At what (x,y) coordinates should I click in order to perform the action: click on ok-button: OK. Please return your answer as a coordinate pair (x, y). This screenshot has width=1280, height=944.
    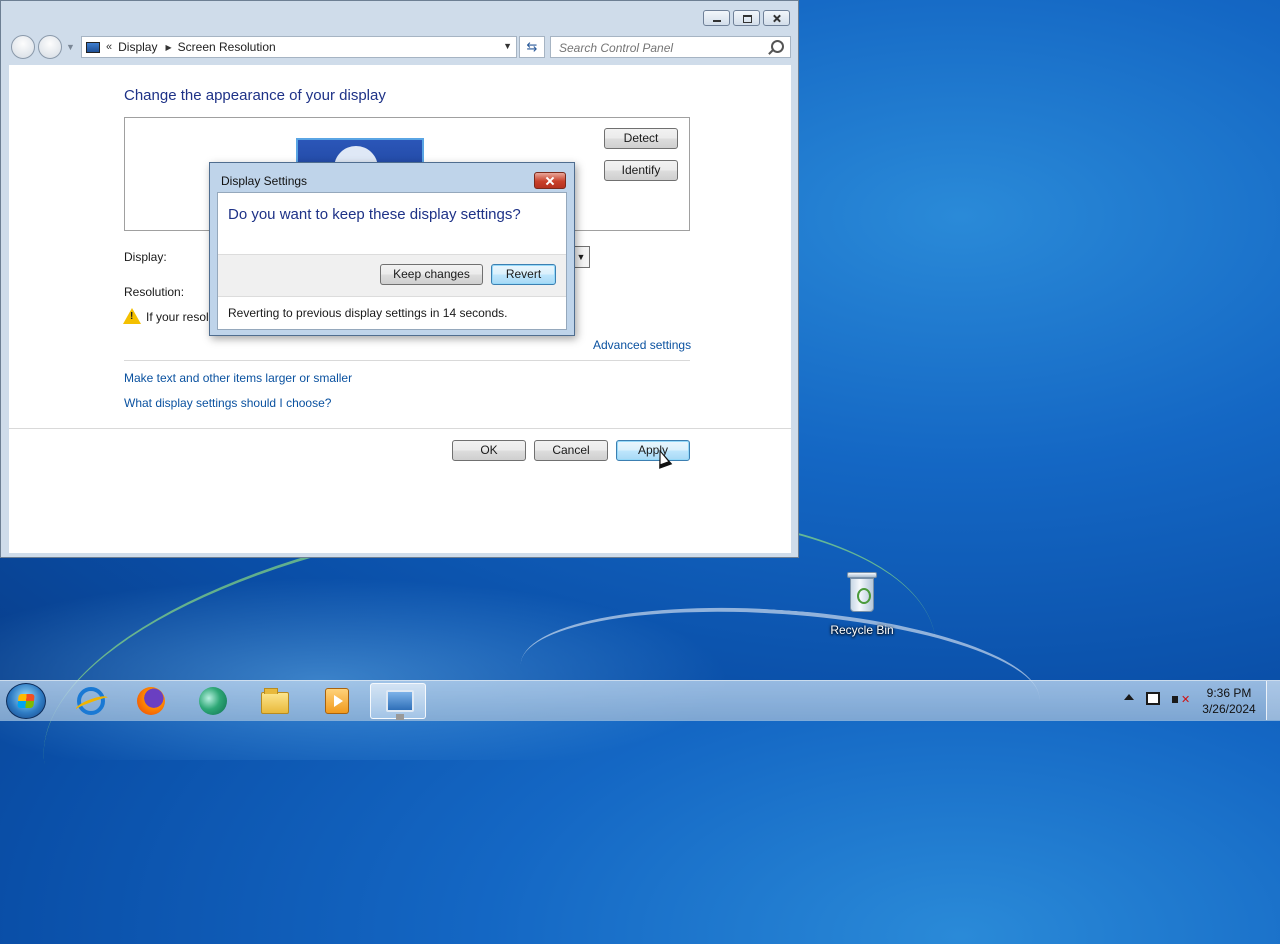
    Looking at the image, I should click on (489, 450).